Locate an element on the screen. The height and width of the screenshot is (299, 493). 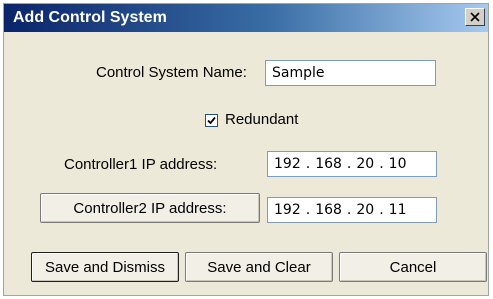
close-button is located at coordinates (475, 17).